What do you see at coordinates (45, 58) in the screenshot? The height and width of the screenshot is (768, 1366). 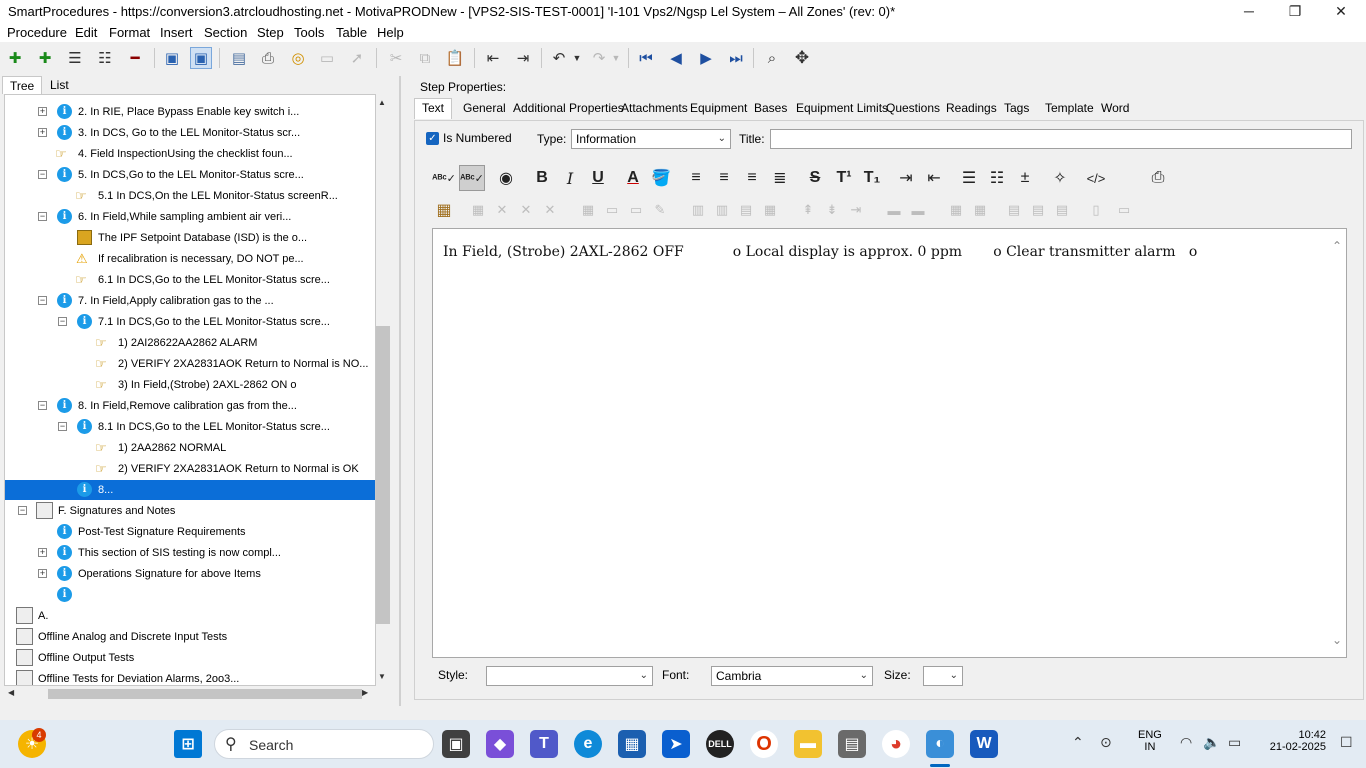 I see `add-child-icon: ✚` at bounding box center [45, 58].